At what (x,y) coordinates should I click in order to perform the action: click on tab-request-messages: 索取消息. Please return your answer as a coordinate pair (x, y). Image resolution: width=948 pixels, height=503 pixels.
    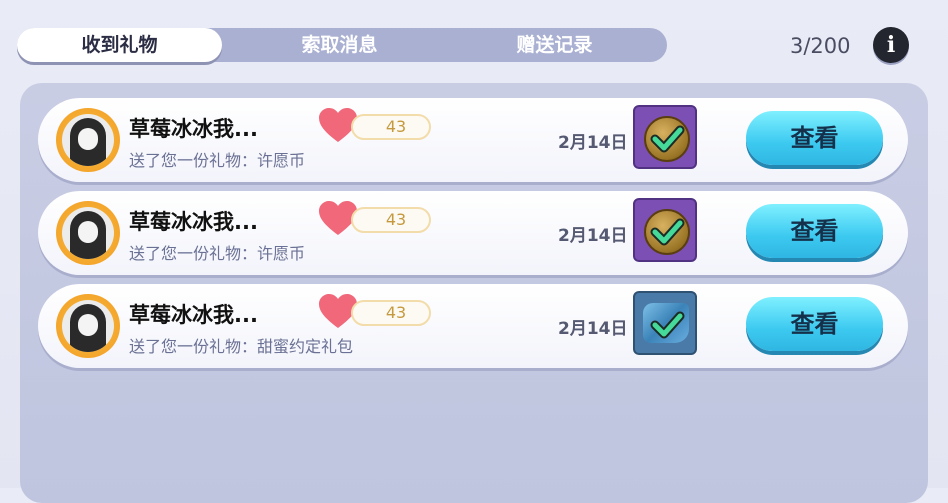
    Looking at the image, I should click on (339, 45).